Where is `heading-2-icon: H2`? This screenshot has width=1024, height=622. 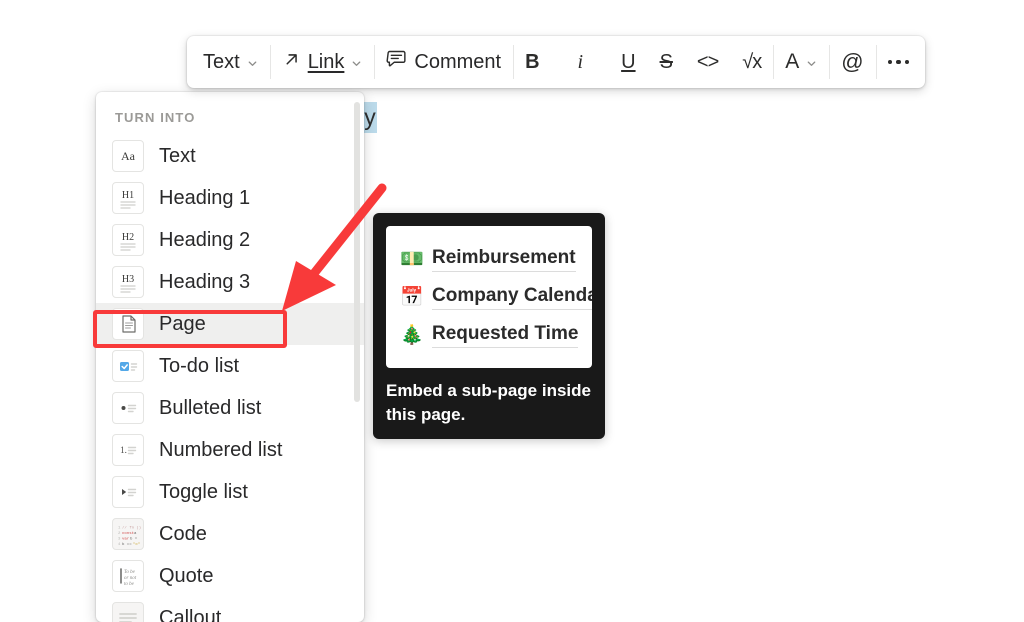
heading-2-icon: H2 is located at coordinates (128, 240).